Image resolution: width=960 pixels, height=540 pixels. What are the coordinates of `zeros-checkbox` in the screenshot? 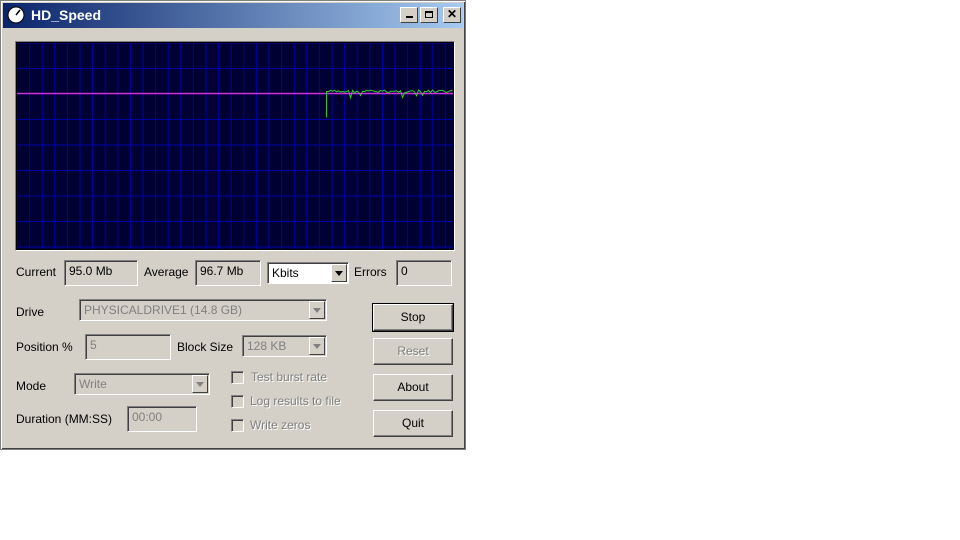 It's located at (237, 425).